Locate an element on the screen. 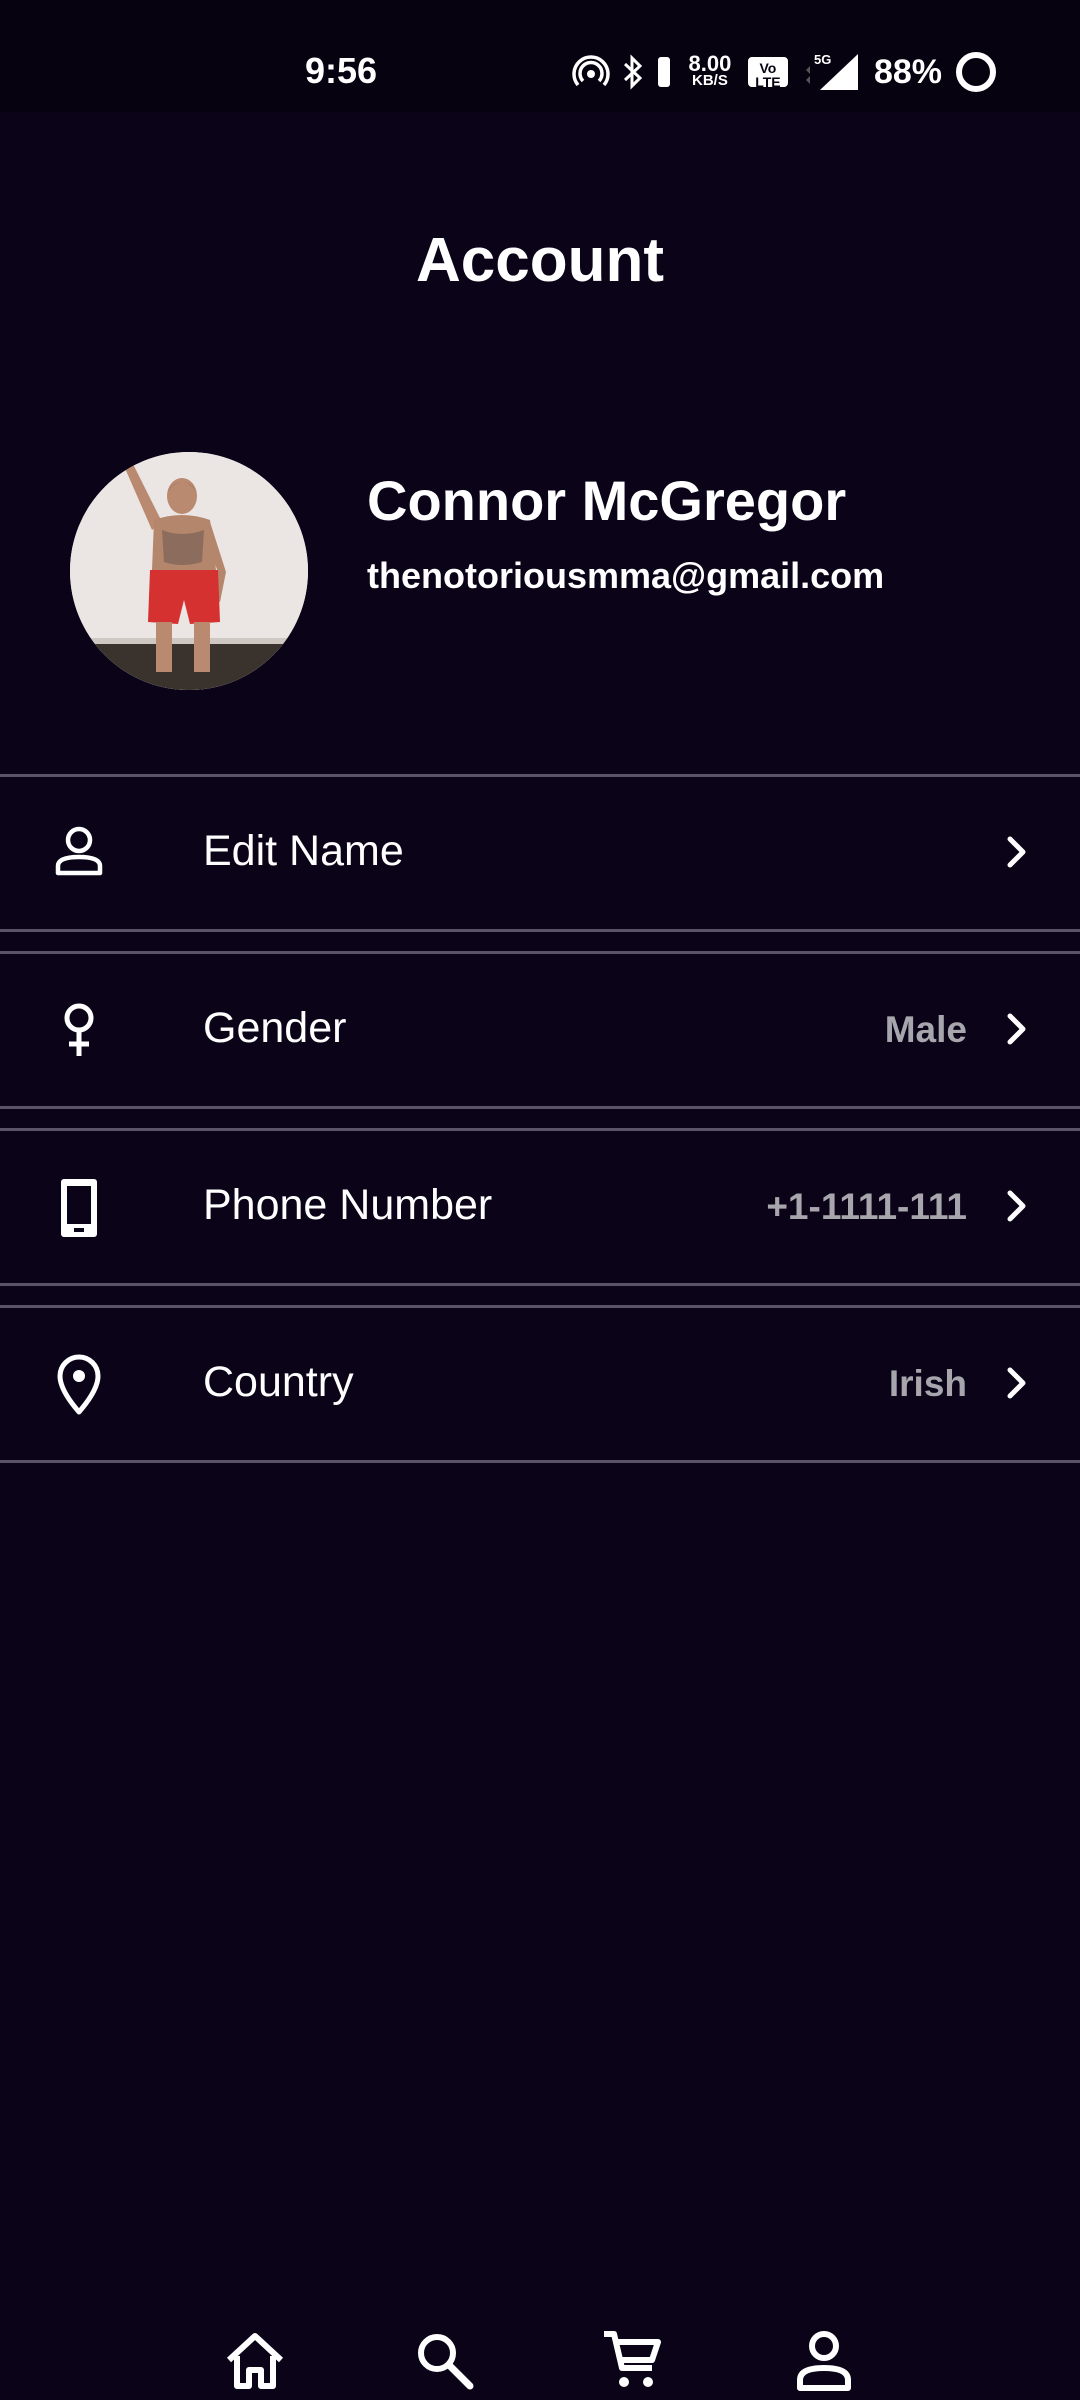  settings-row-country: Country Irish is located at coordinates (540, 1384).